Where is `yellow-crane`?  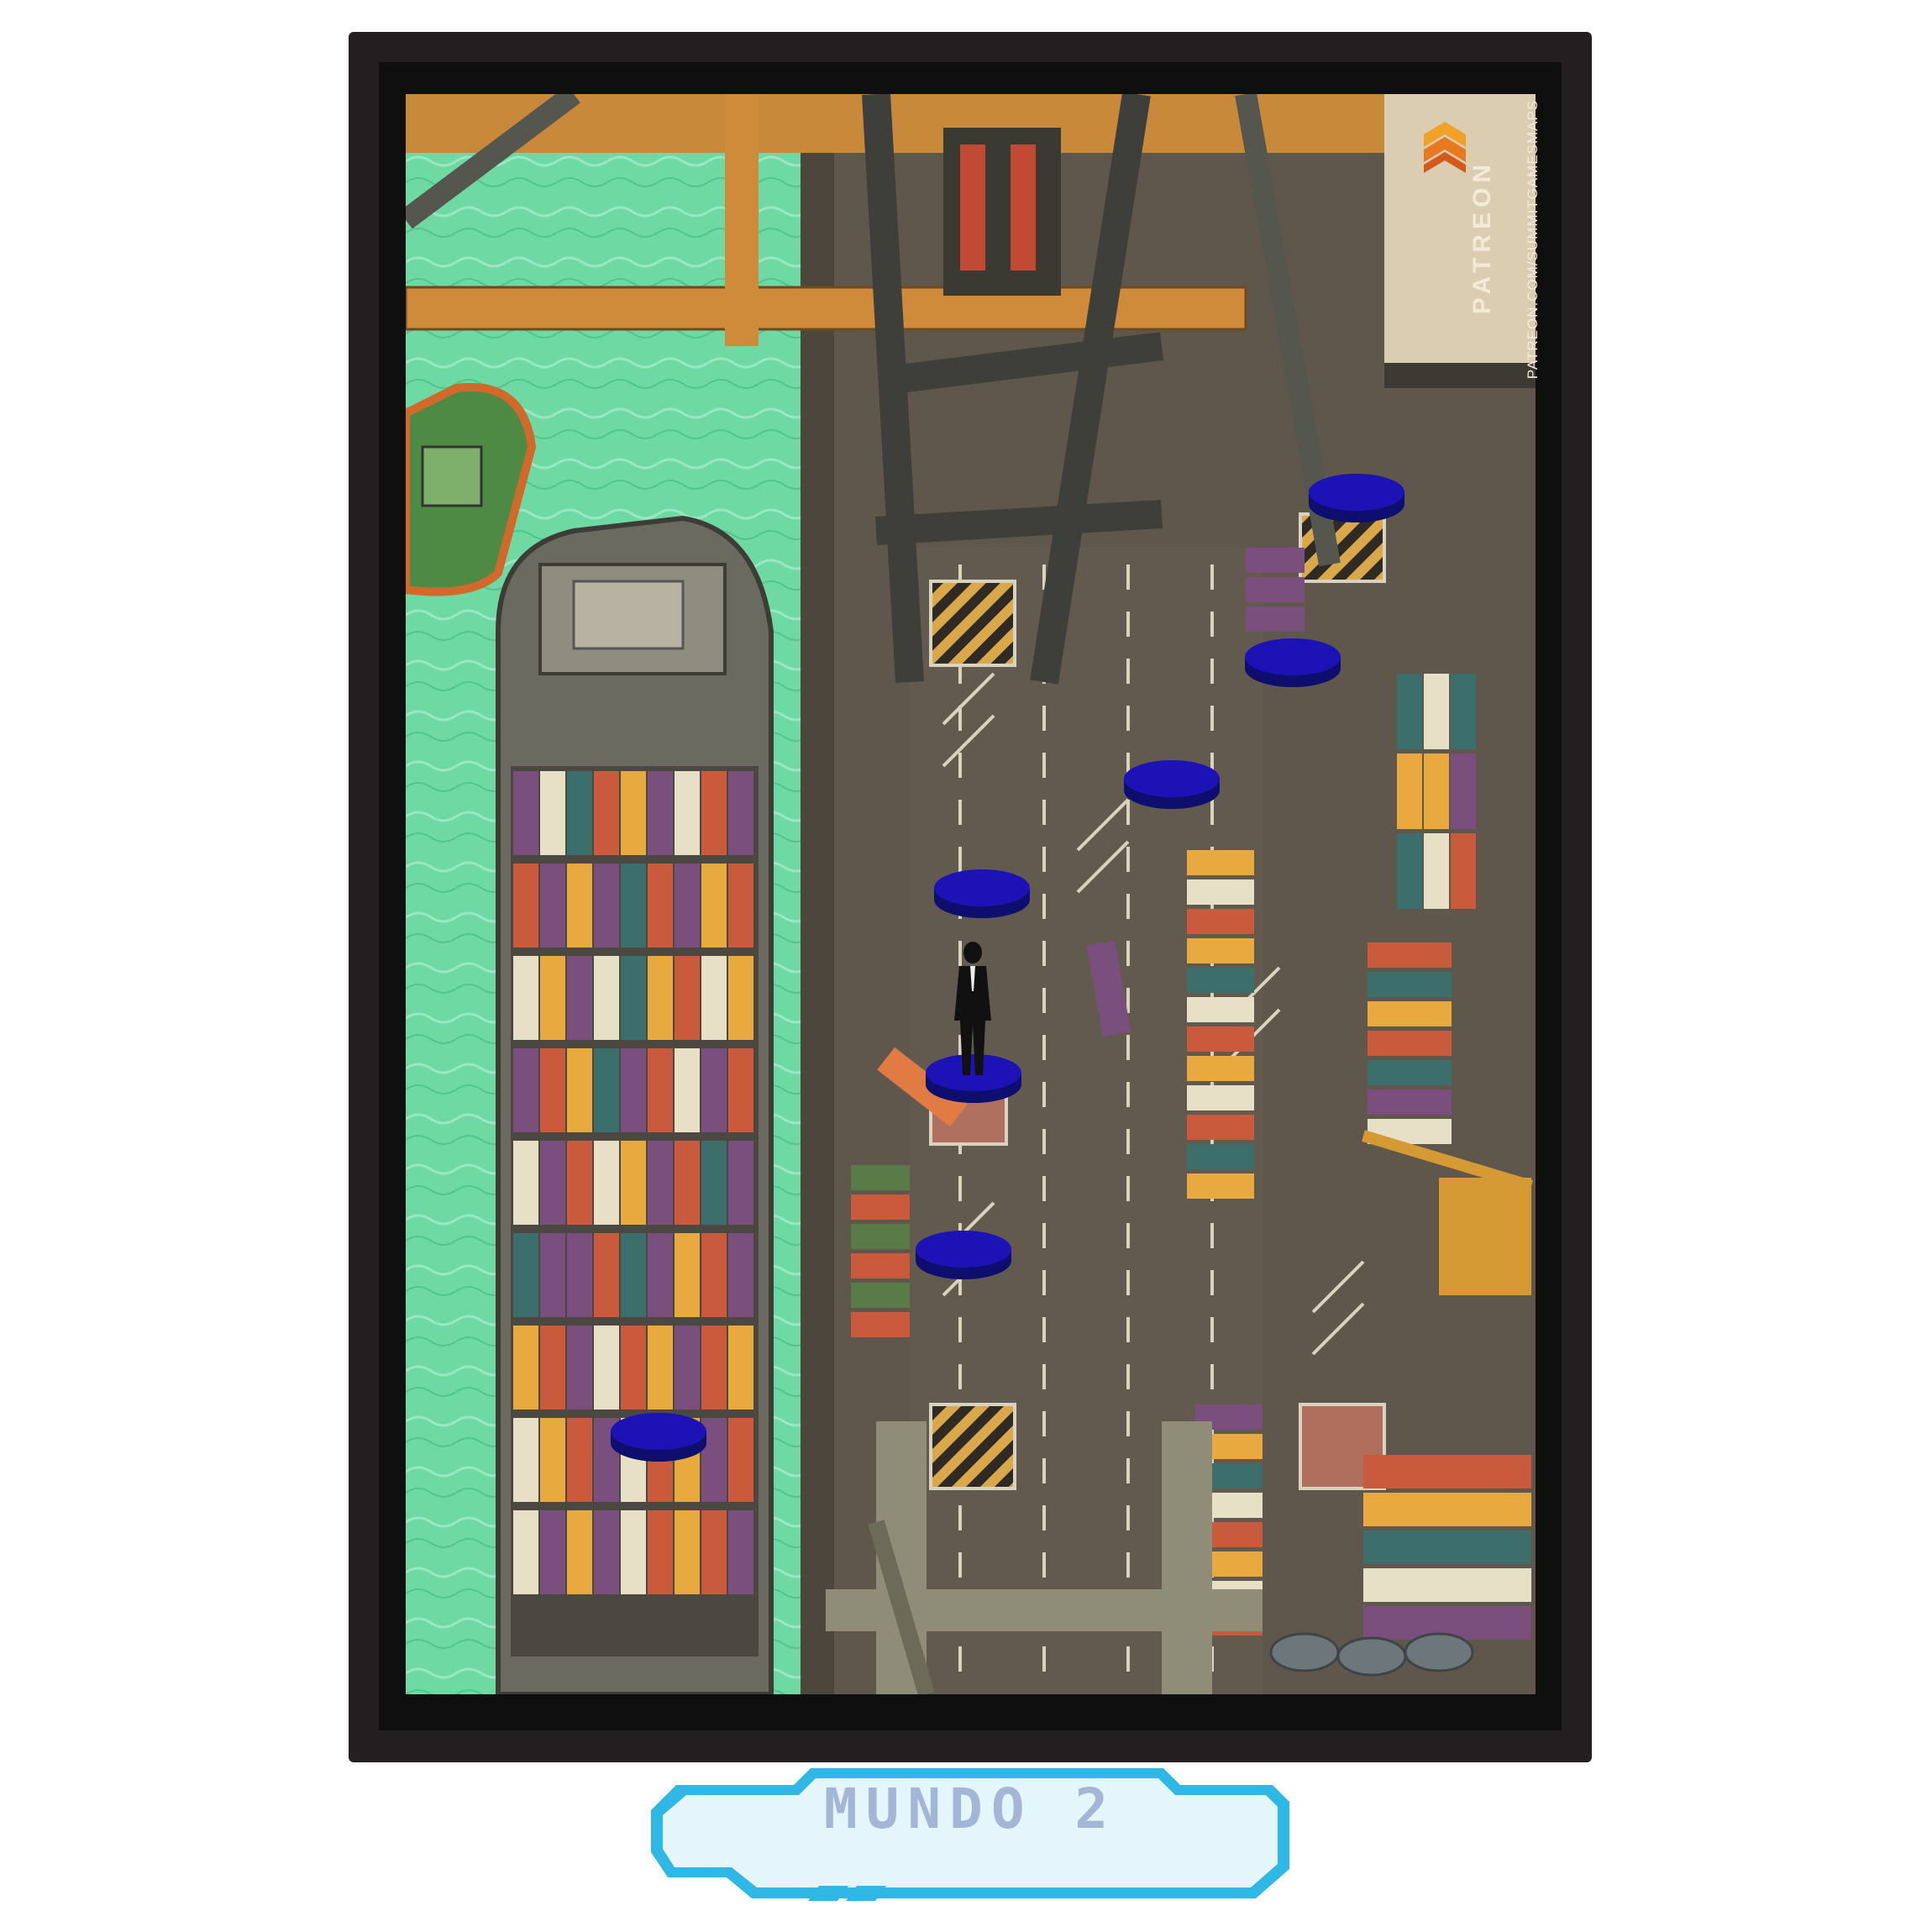
yellow-crane is located at coordinates (1485, 1236).